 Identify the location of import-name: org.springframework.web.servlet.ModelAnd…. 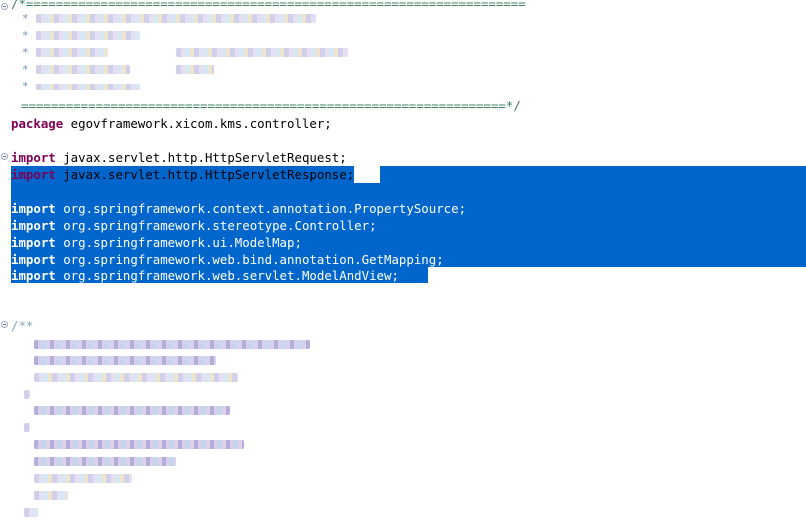
(227, 275).